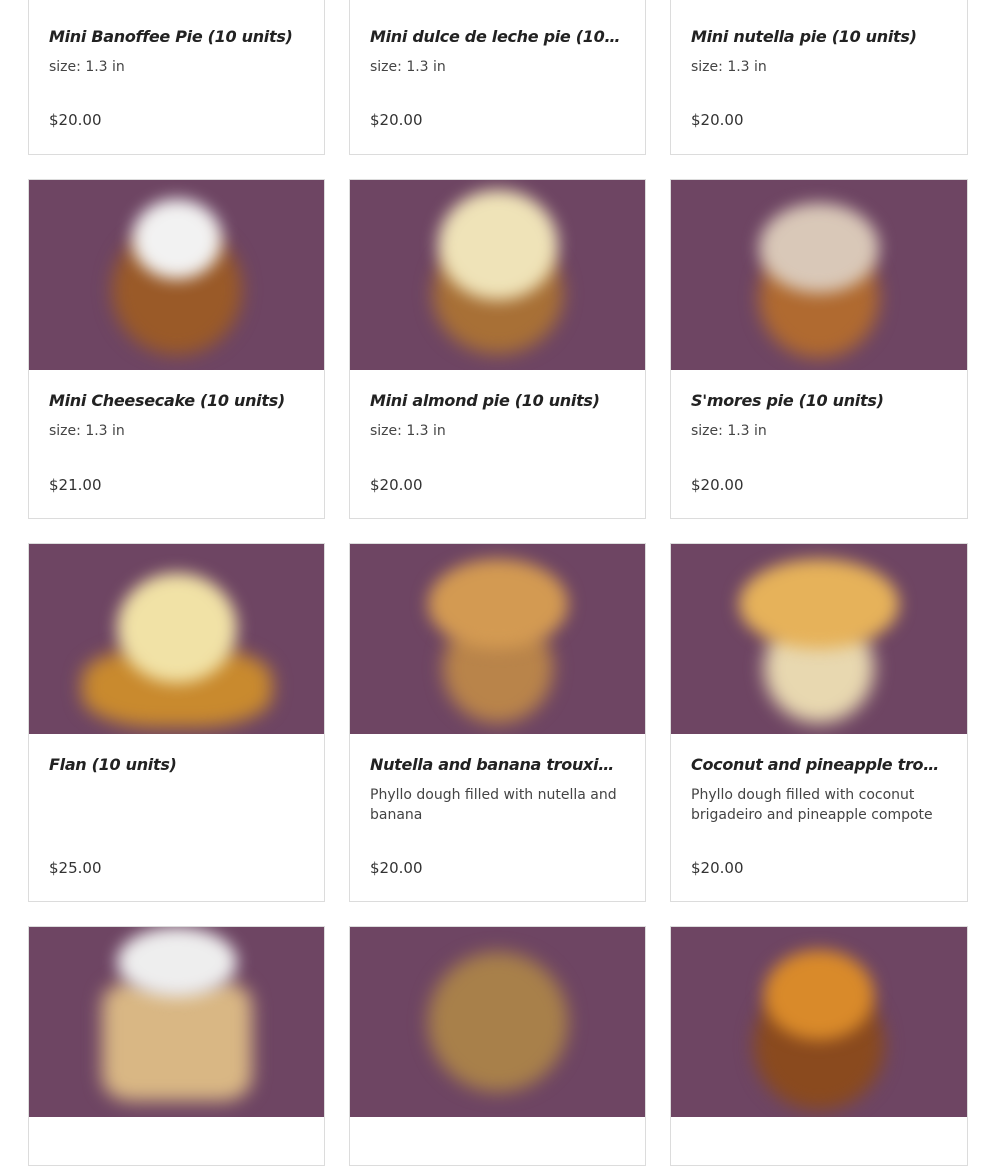 This screenshot has height=1166, width=995. I want to click on pie-slice-photo, so click(176, 1022).